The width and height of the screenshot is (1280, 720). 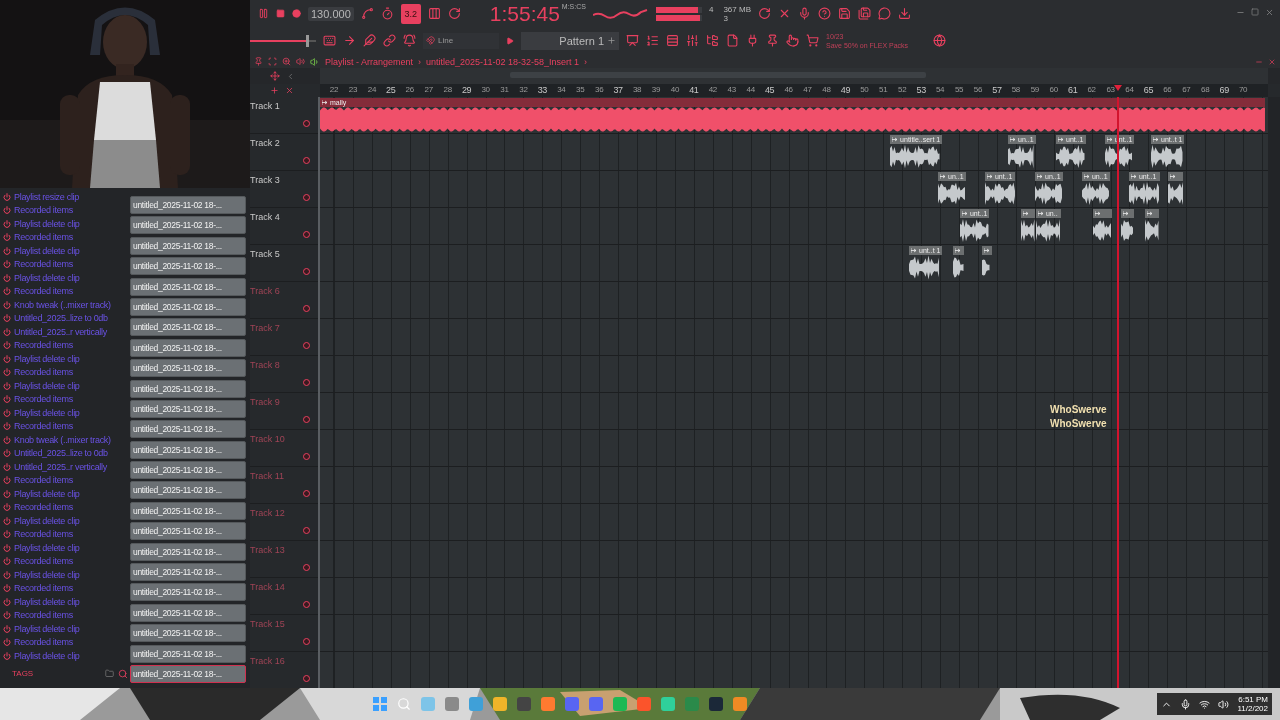 I want to click on keyboard-icon, so click(x=329, y=40).